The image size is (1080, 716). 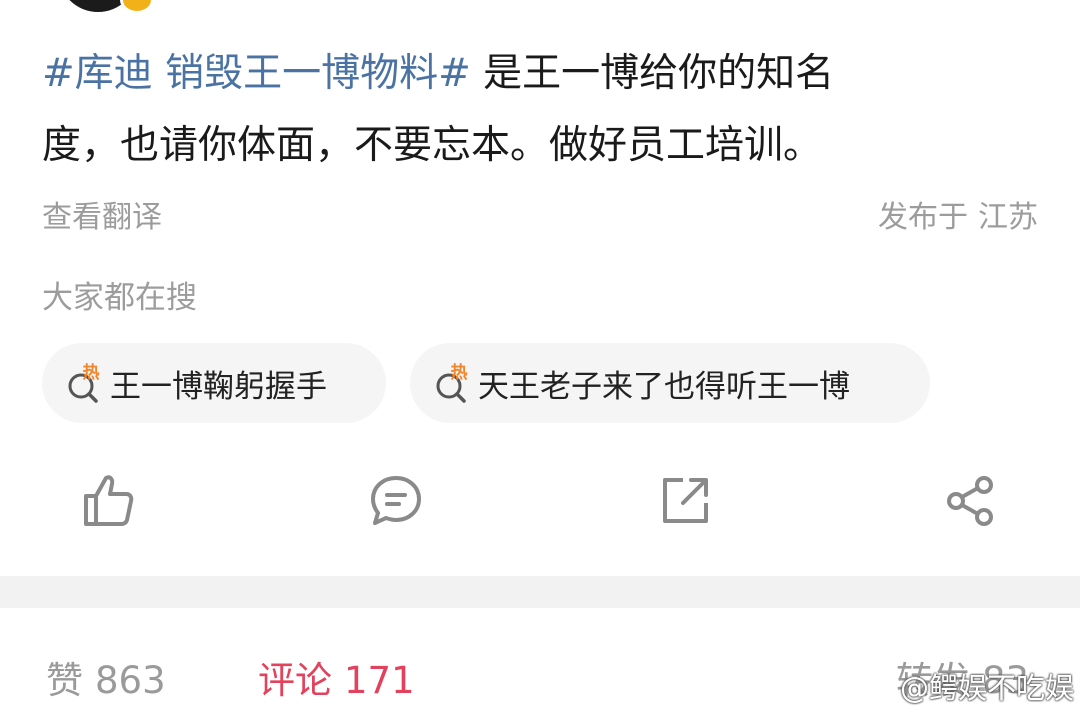 I want to click on post-text-line2: 度，也请你体面，不要忘本。做好员工培训。, so click(x=432, y=145).